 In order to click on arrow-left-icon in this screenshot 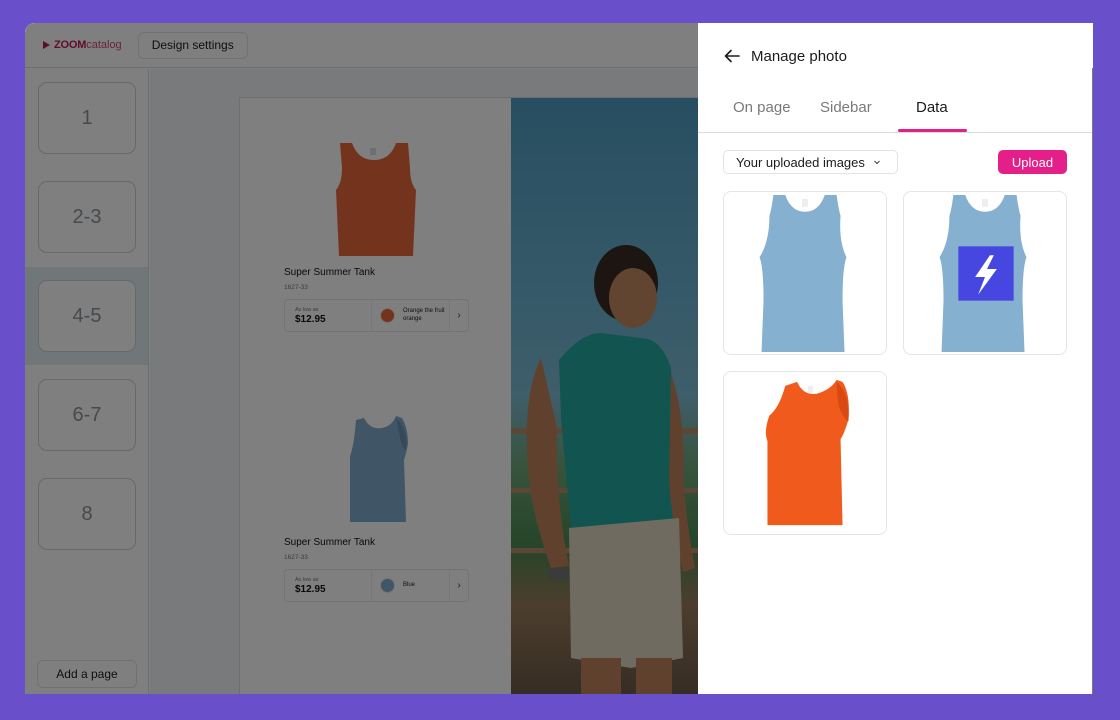, I will do `click(732, 56)`.